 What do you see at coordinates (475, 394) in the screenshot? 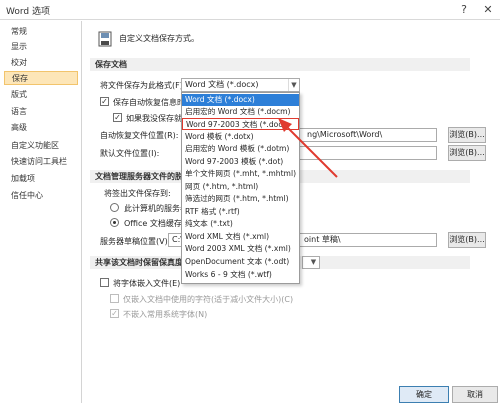
I see `cancel-button: 取消` at bounding box center [475, 394].